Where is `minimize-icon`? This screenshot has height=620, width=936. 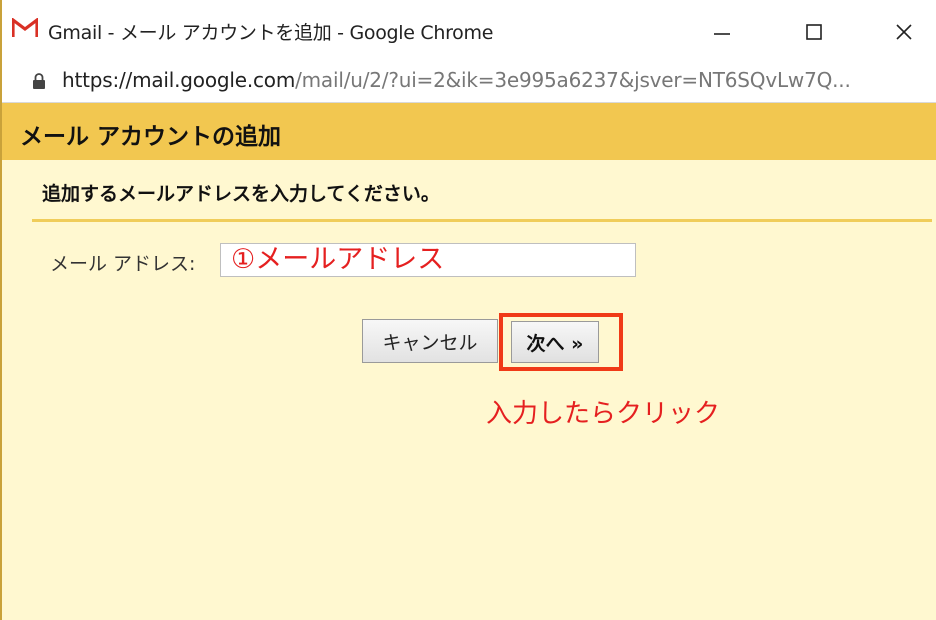 minimize-icon is located at coordinates (722, 34).